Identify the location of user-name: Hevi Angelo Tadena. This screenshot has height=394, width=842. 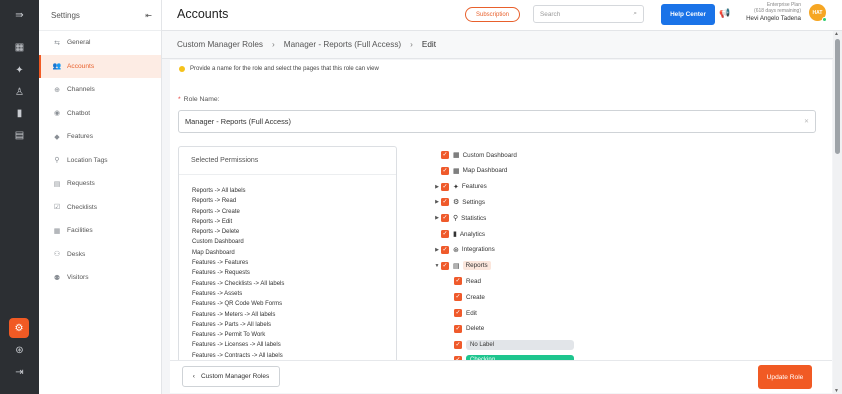
(764, 19).